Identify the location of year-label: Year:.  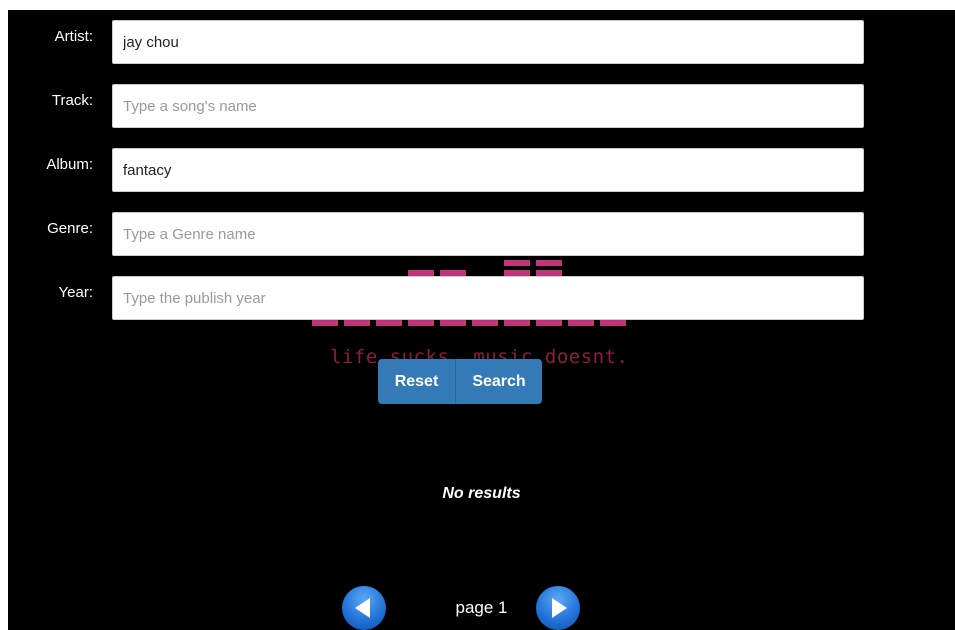
(75, 292).